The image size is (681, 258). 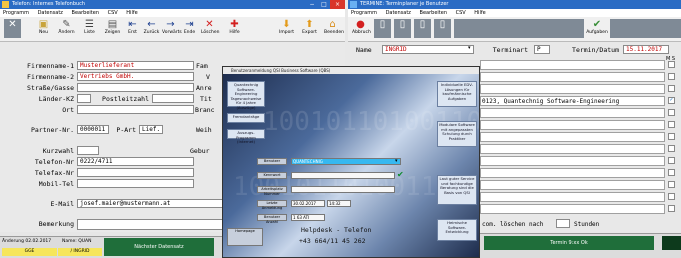 I want to click on terminart-select: P, so click(x=542, y=49).